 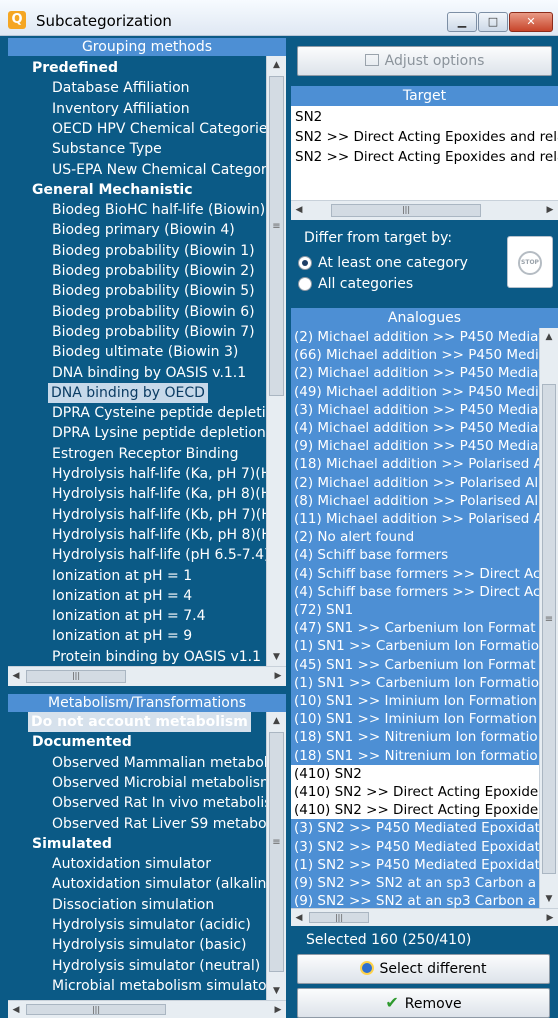 I want to click on tree-item: Hydrolysis half-life (Ka, pH 8)(Hy, so click(x=159, y=494).